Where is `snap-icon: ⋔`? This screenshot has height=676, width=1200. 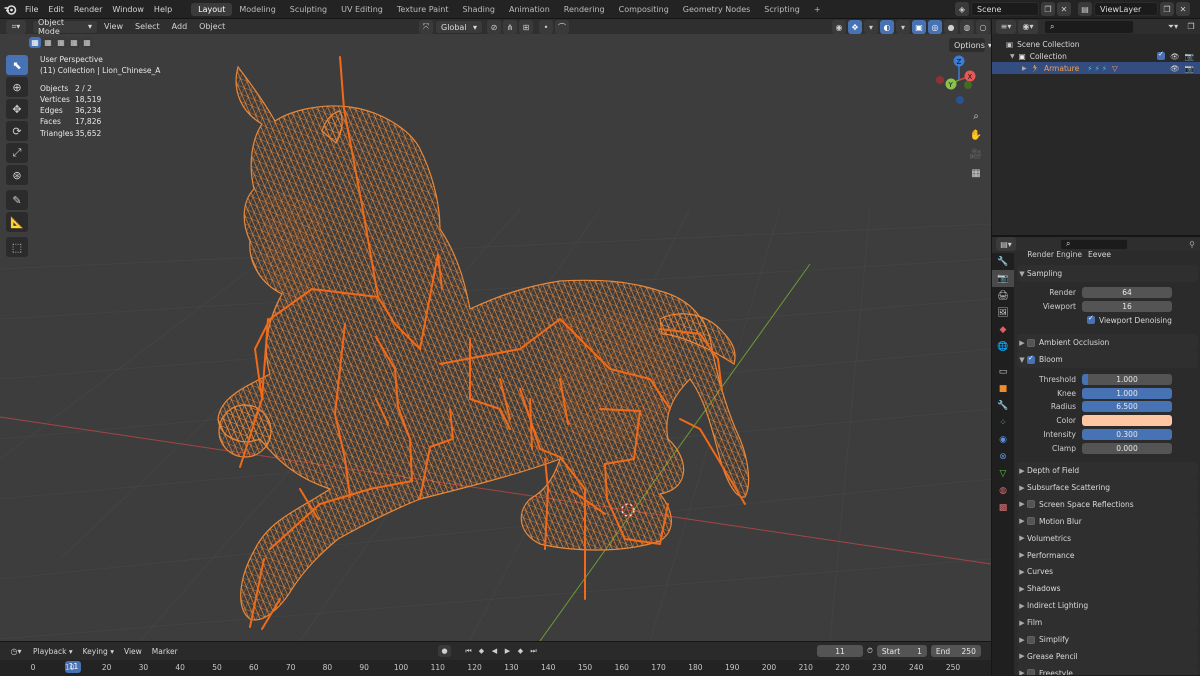
snap-icon: ⋔ is located at coordinates (510, 27).